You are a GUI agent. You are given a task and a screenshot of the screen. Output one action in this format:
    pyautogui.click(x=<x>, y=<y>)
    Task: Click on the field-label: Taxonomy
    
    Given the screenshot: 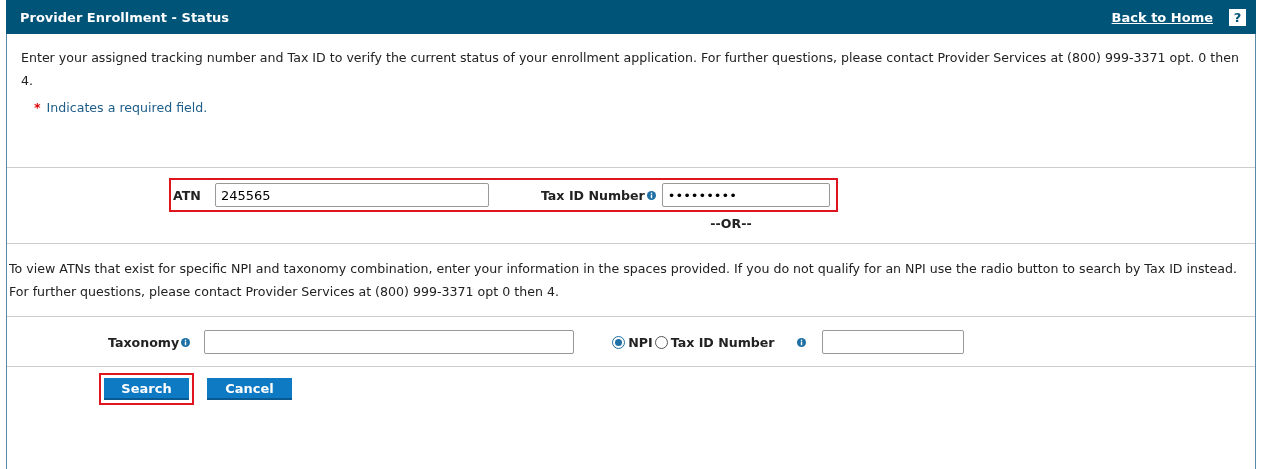 What is the action you would take?
    pyautogui.click(x=144, y=342)
    